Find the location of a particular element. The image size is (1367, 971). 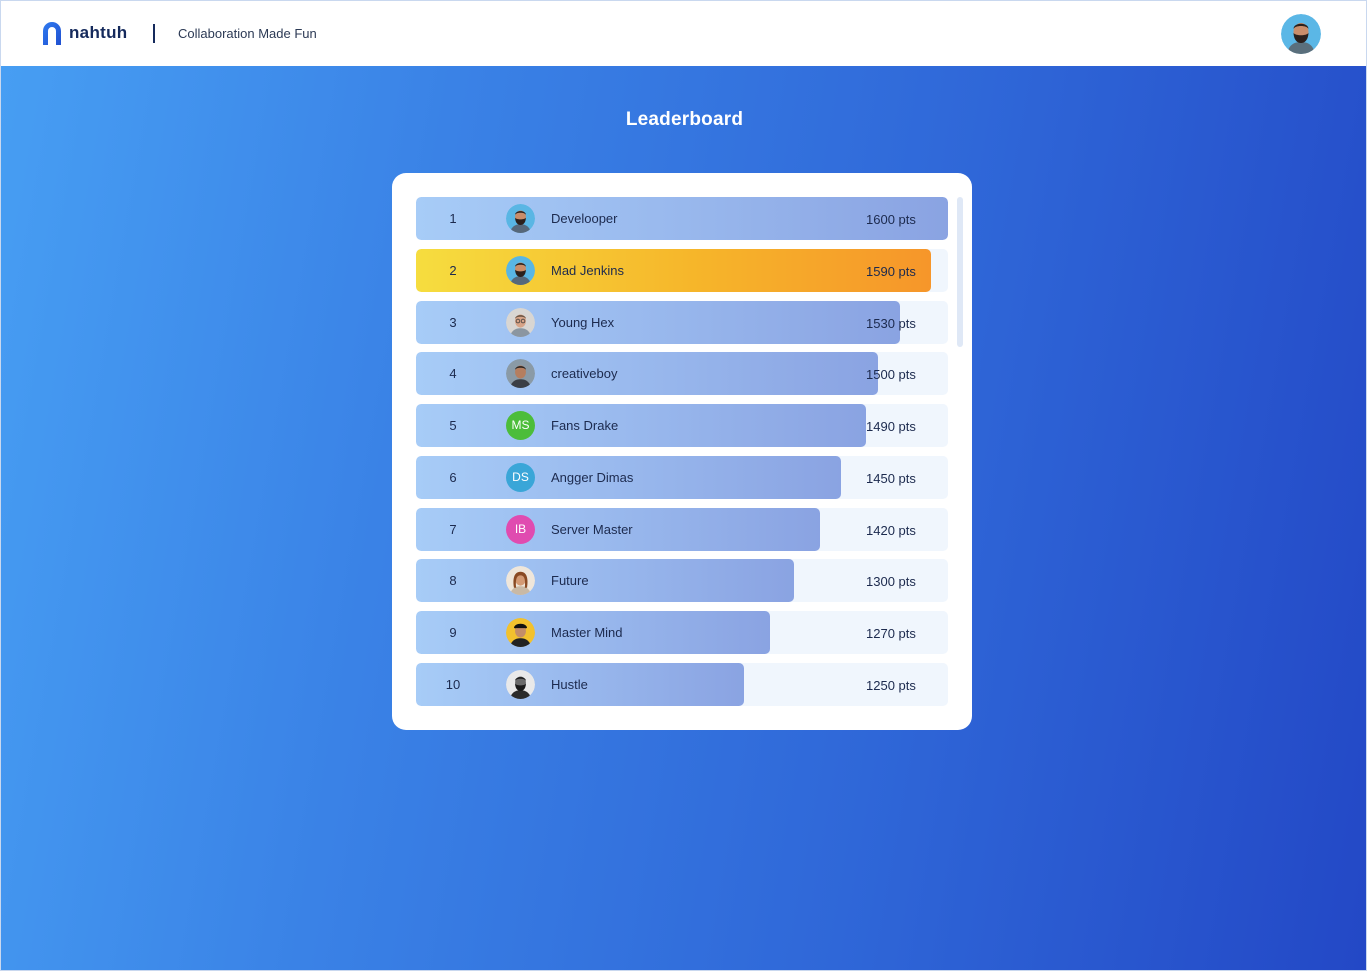

user-avatar-icon is located at coordinates (1301, 34).